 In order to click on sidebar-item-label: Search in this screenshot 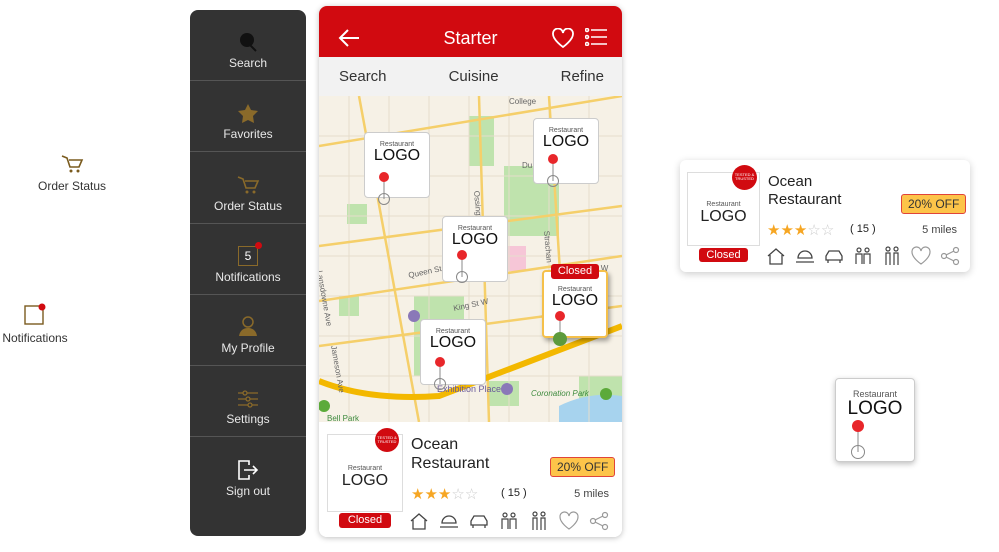, I will do `click(248, 63)`.